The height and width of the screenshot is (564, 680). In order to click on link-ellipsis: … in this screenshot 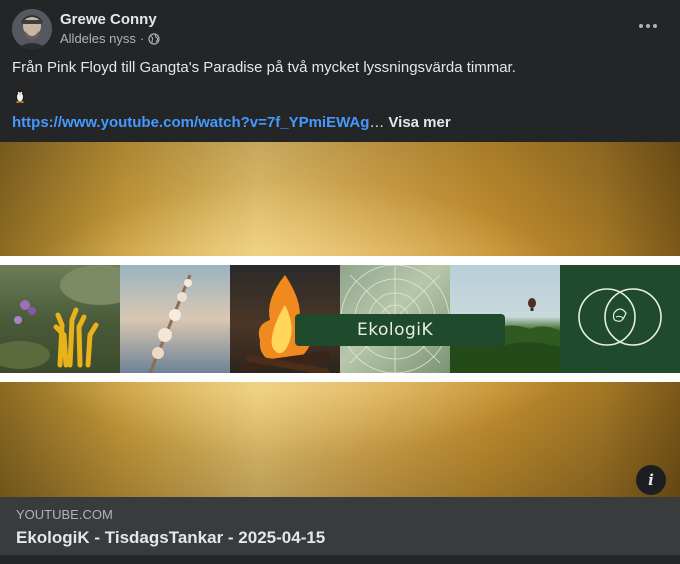, I will do `click(377, 122)`.